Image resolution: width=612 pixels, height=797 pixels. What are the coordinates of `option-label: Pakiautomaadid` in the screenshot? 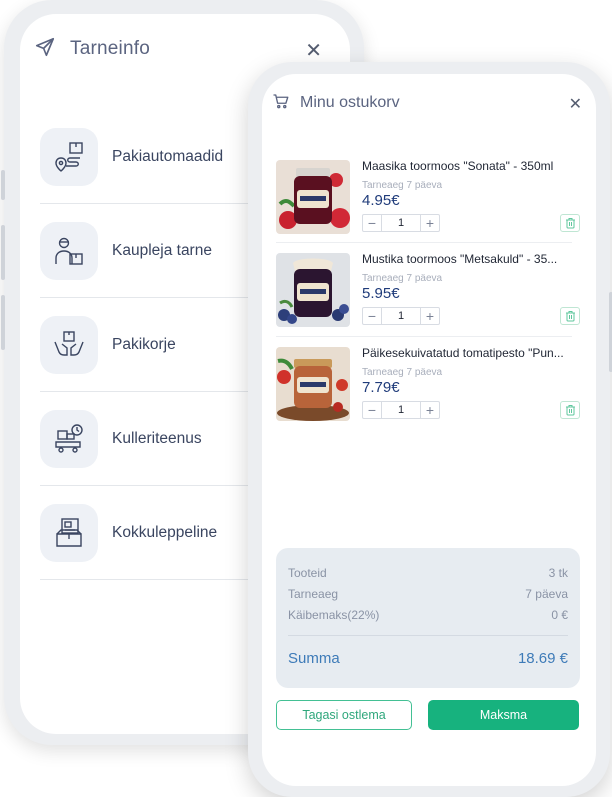 It's located at (168, 156).